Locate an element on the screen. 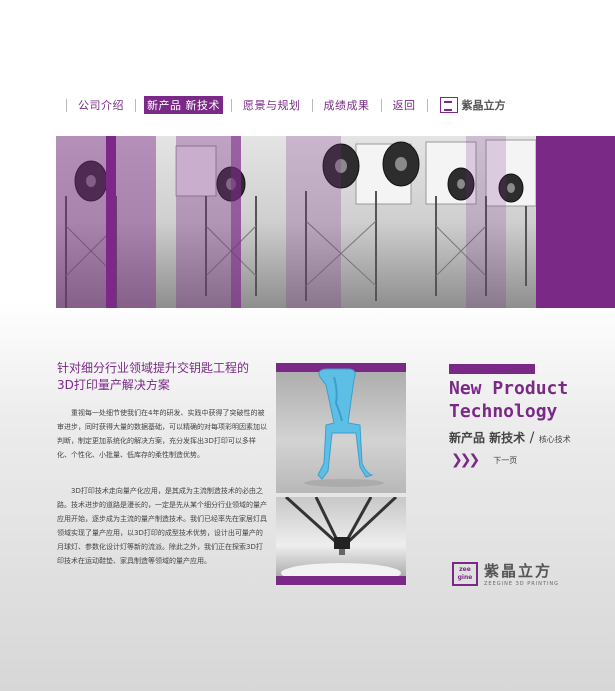 Image resolution: width=615 pixels, height=691 pixels. top-nav: 公司介绍 新产品 新技术 愿景与规划 成绩成果 返回 紫晶立方 is located at coordinates (282, 105).